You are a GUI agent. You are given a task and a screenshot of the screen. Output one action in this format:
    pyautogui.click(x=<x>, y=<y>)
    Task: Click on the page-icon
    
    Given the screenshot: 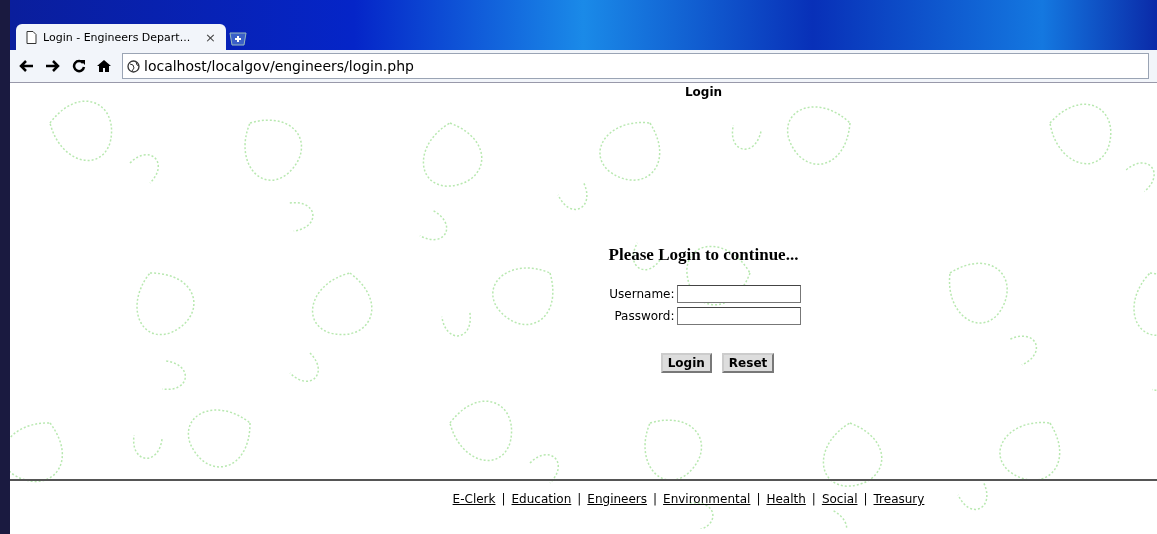 What is the action you would take?
    pyautogui.click(x=31, y=37)
    